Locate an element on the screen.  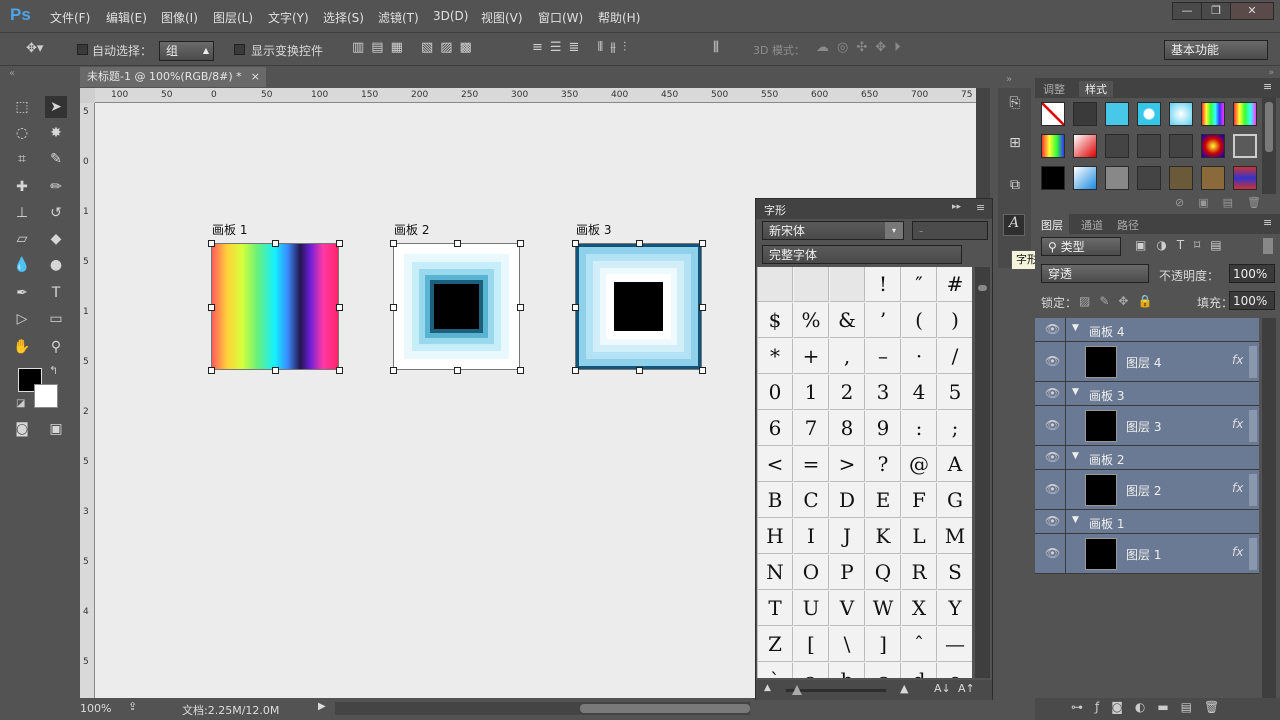
glyph-cell: ″ is located at coordinates (919, 284).